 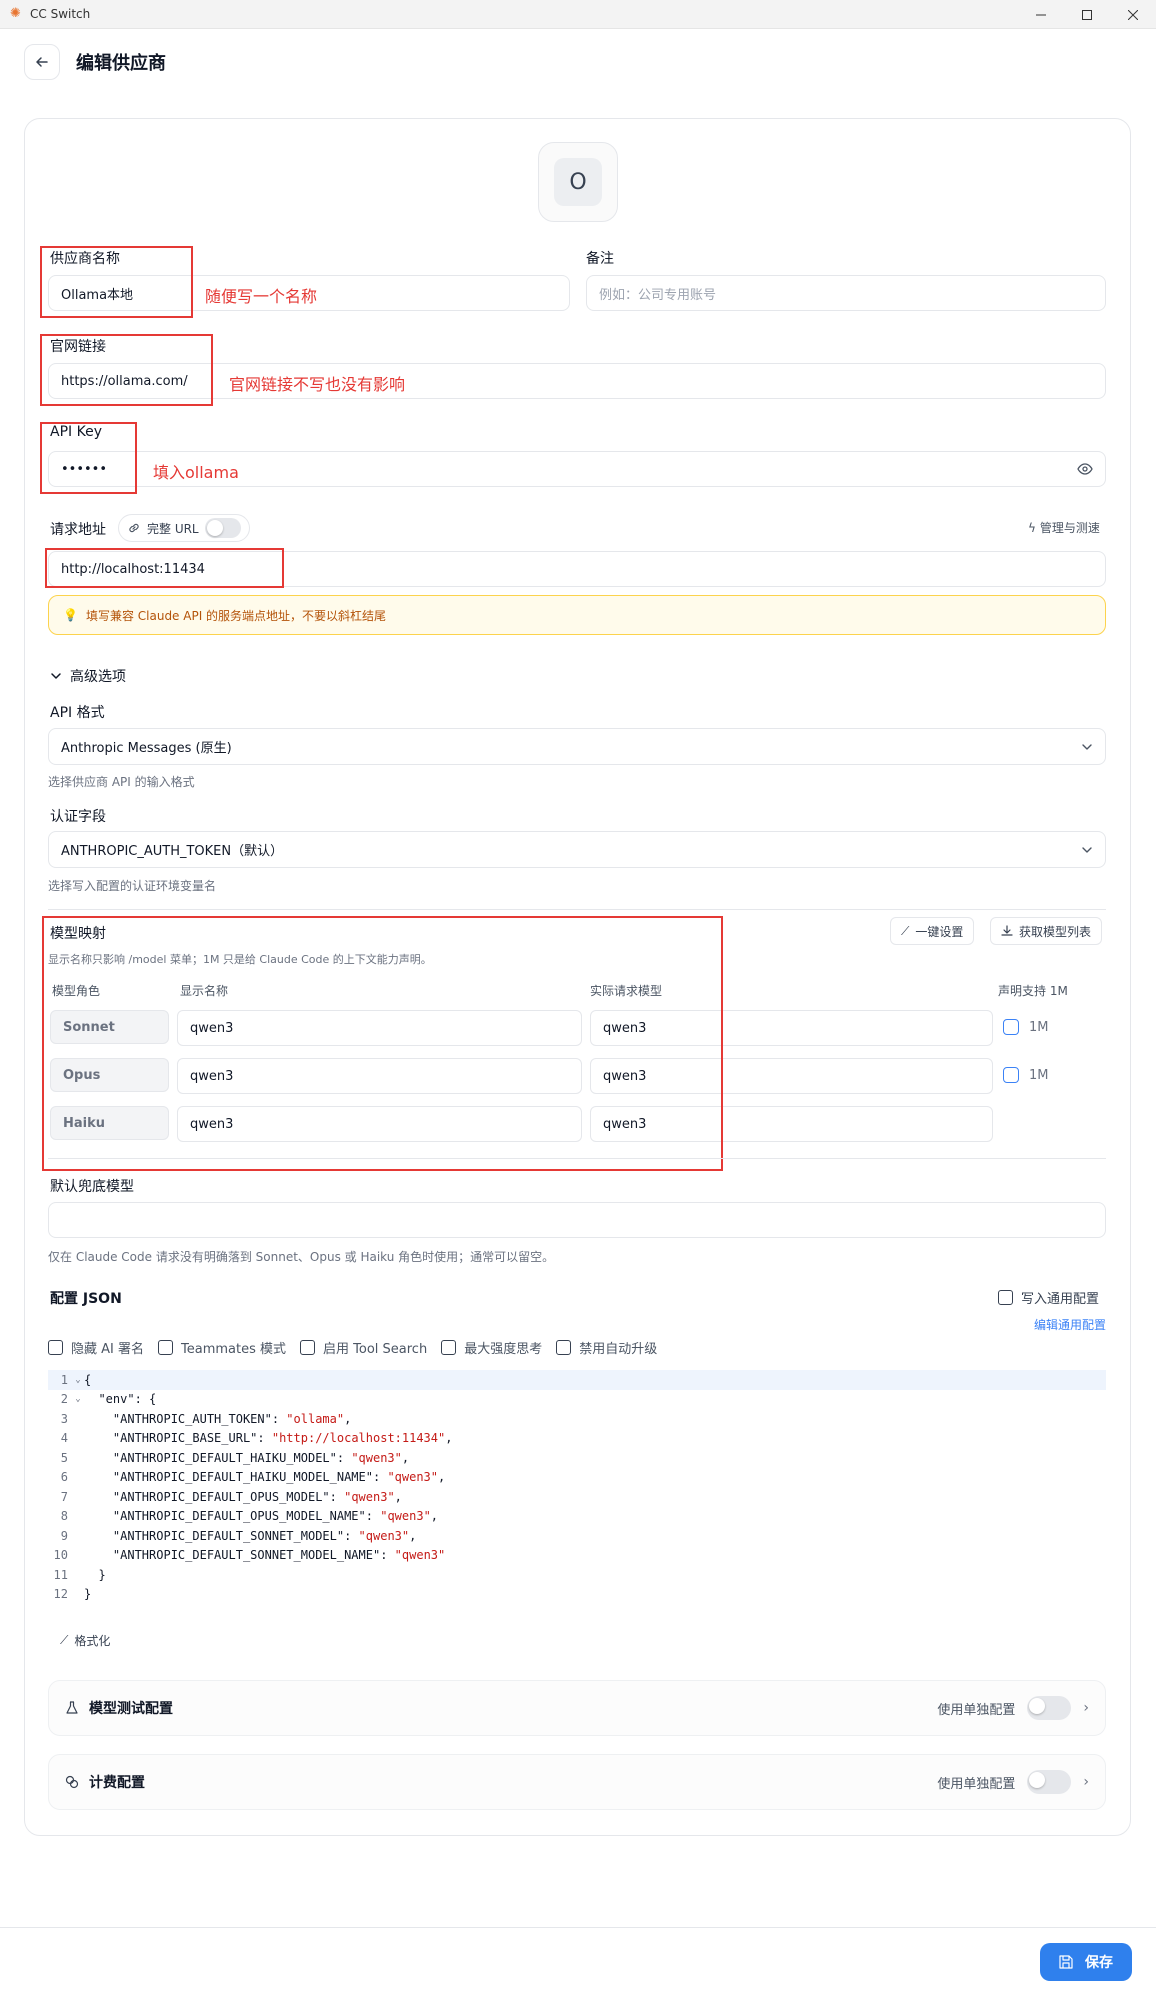 I want to click on model-test-panel: 模型测试配置 使用单独配置 ›, so click(x=577, y=1708).